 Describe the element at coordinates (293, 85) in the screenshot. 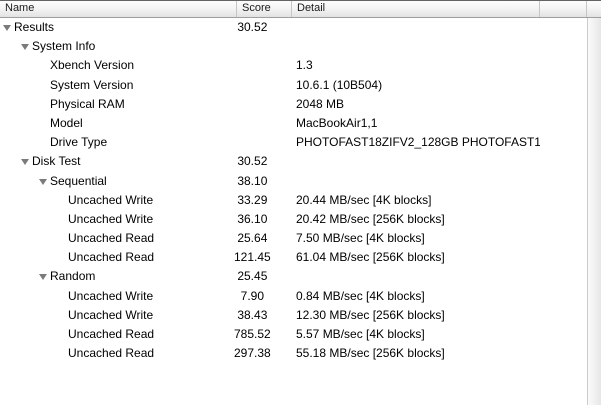

I see `outline-row: System Version 10.6.1 (10B504)` at that location.